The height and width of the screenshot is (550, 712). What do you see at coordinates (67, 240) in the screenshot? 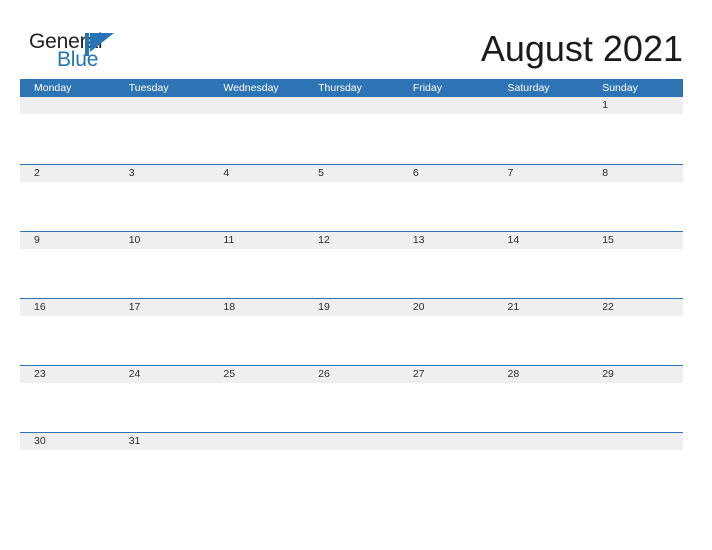
I see `day-cell: 9` at bounding box center [67, 240].